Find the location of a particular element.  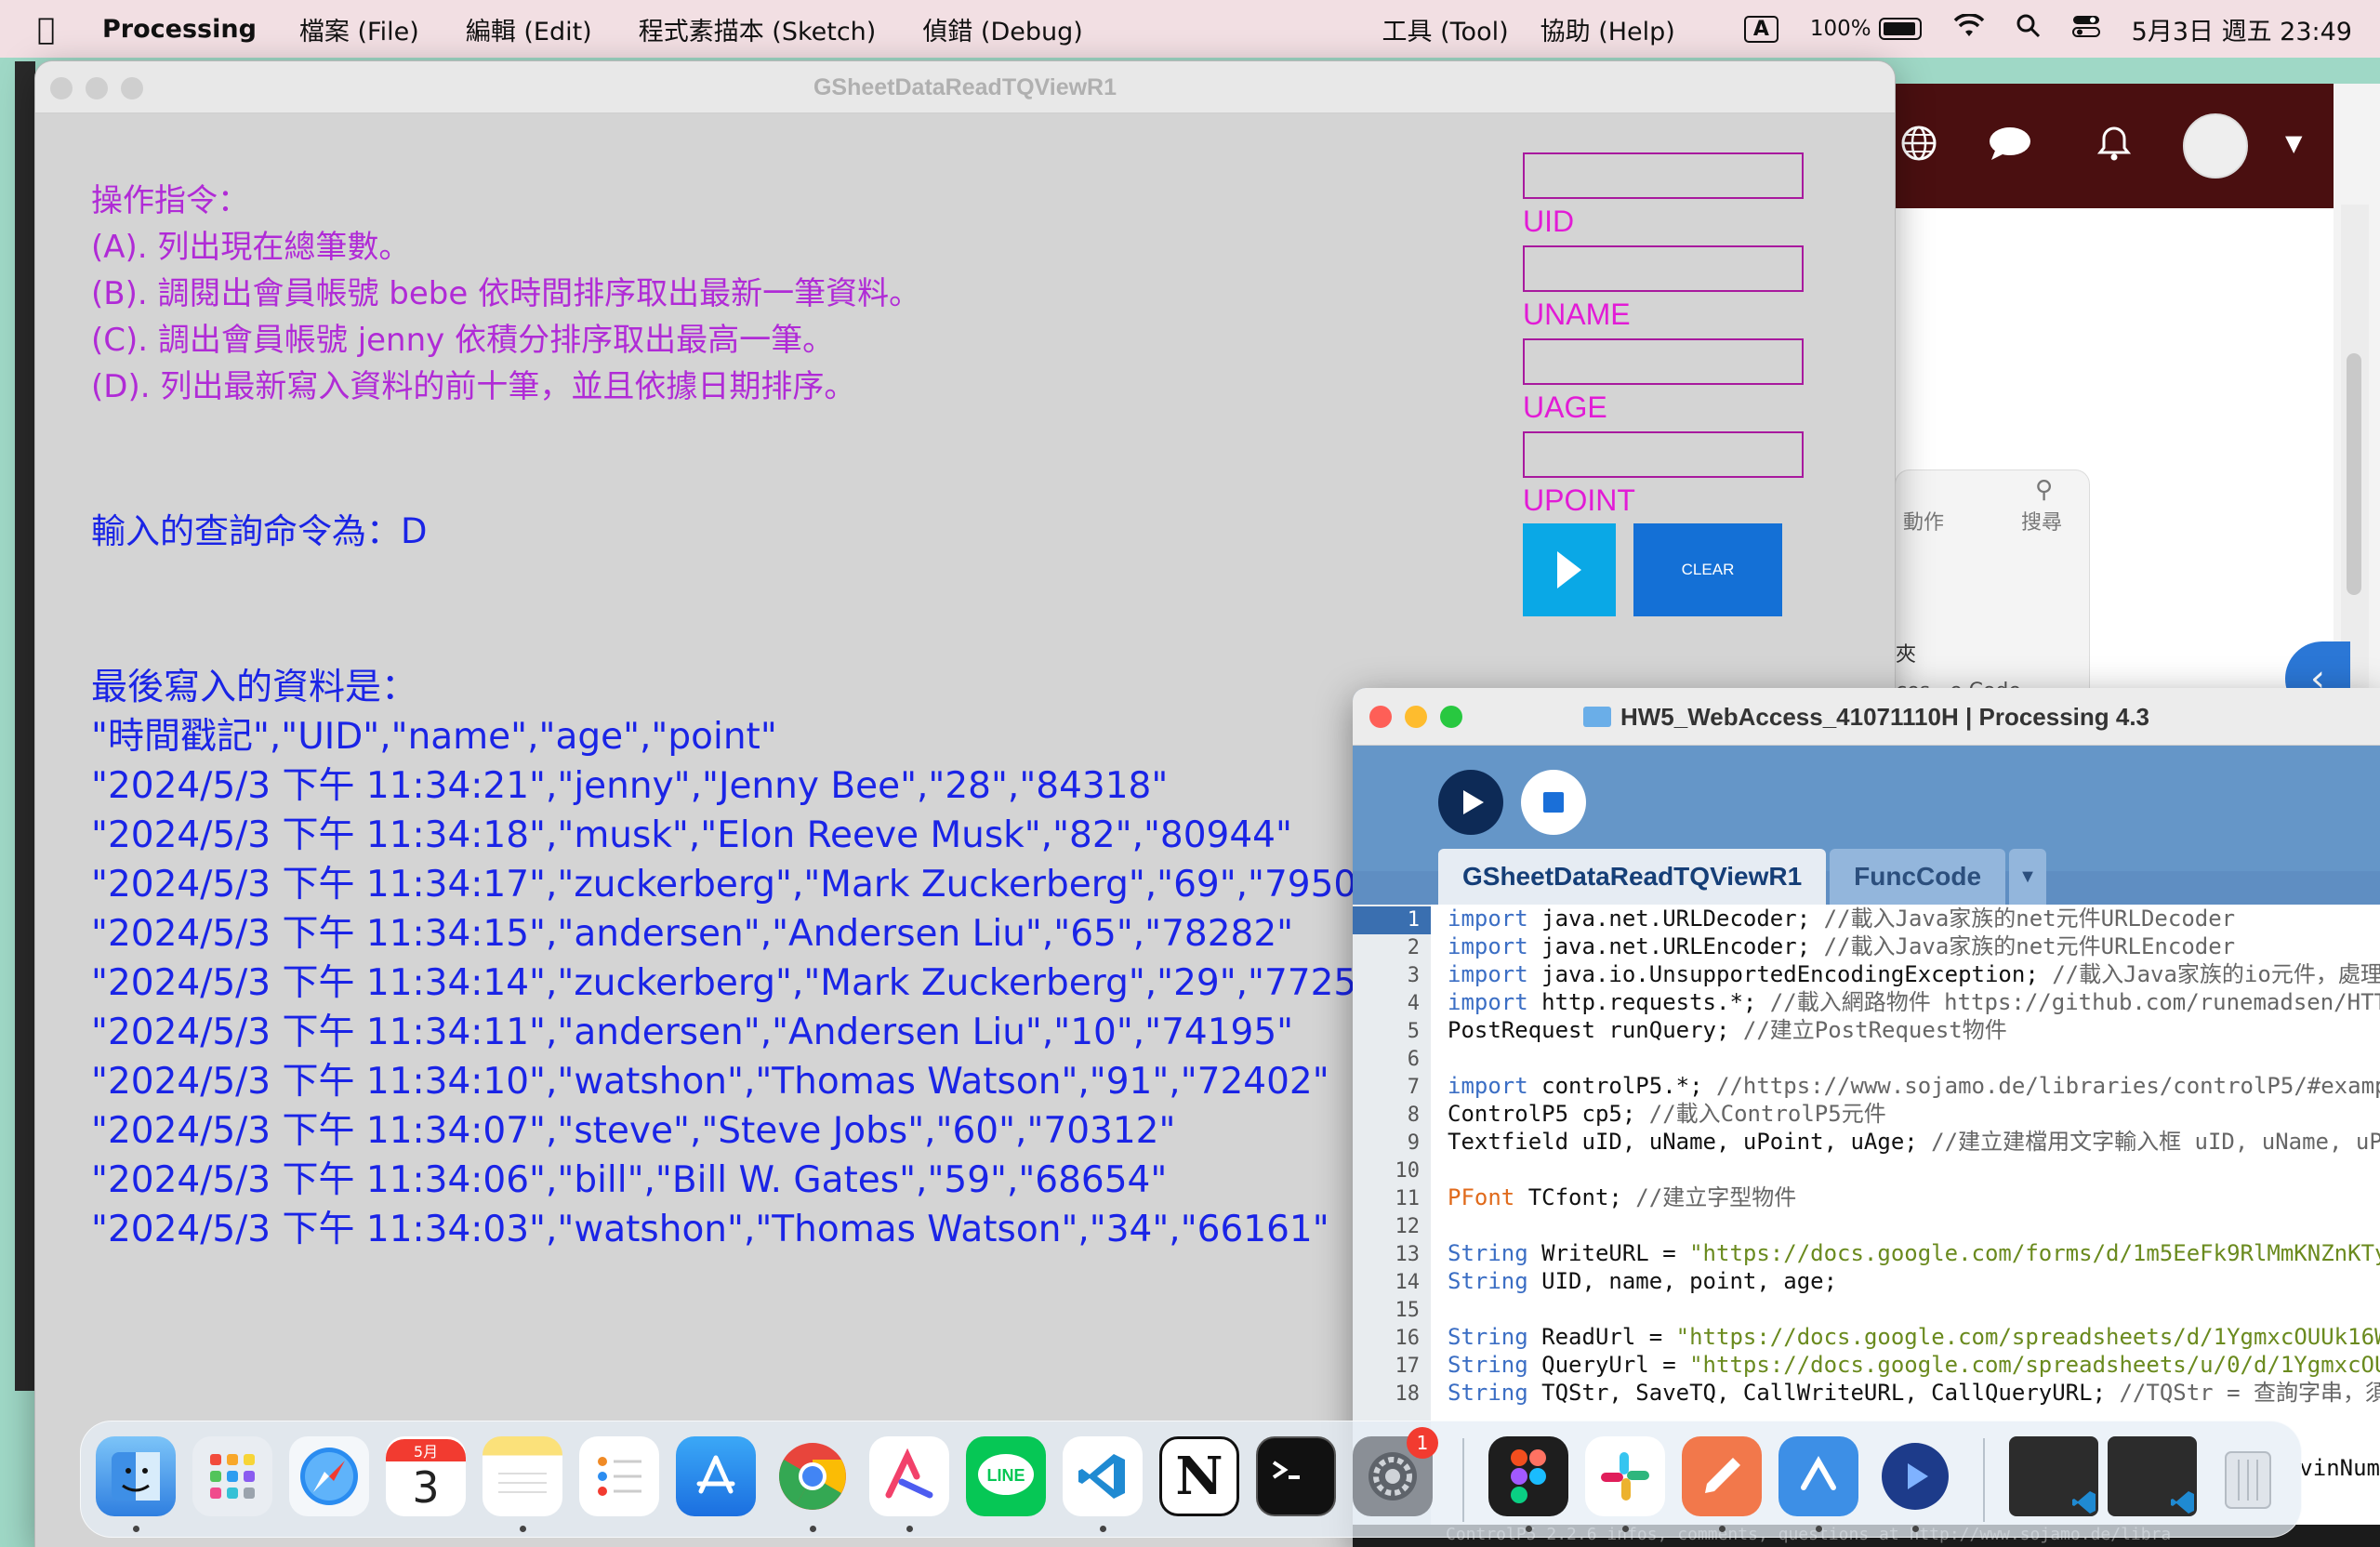

stop-button is located at coordinates (1553, 802).